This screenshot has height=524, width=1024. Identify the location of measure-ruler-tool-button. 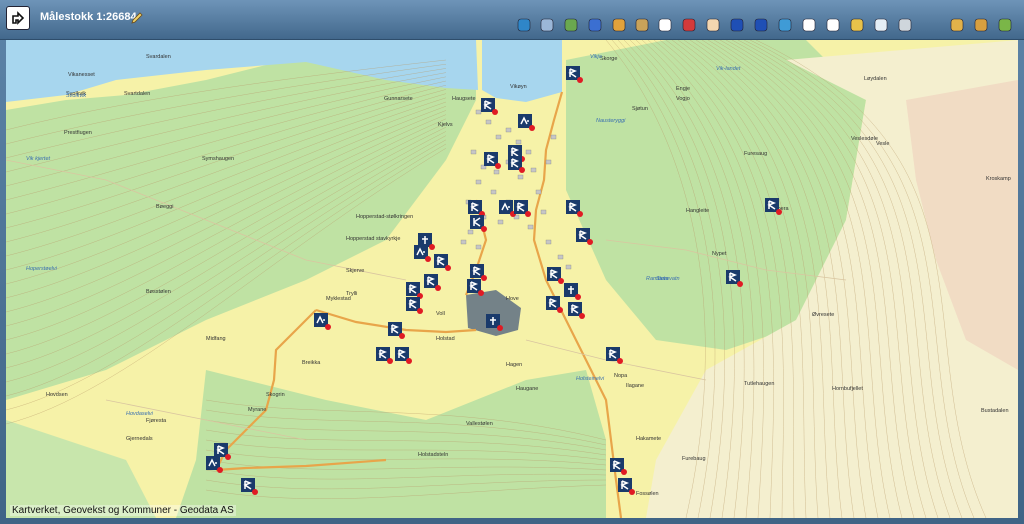
(857, 25).